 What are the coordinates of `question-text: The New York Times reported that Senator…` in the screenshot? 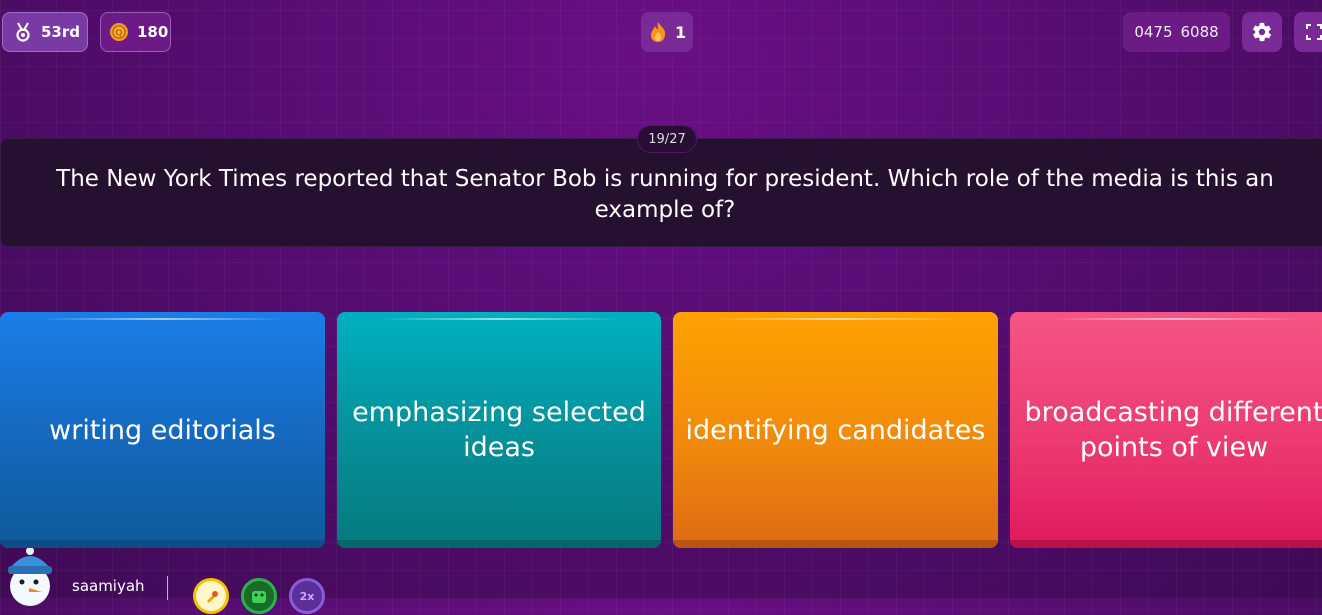 It's located at (665, 194).